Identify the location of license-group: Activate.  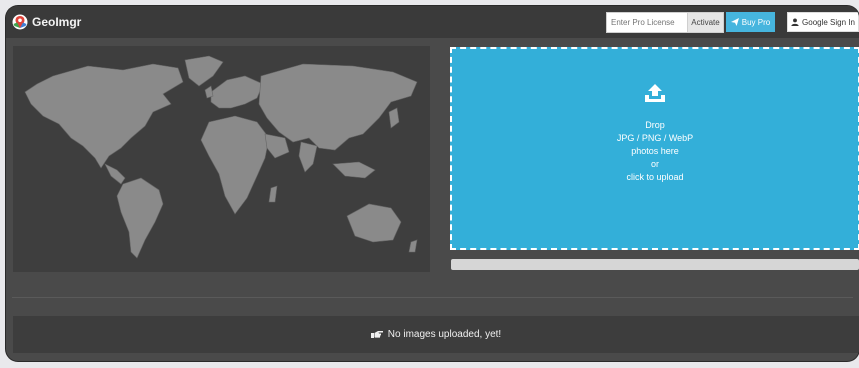
(665, 22).